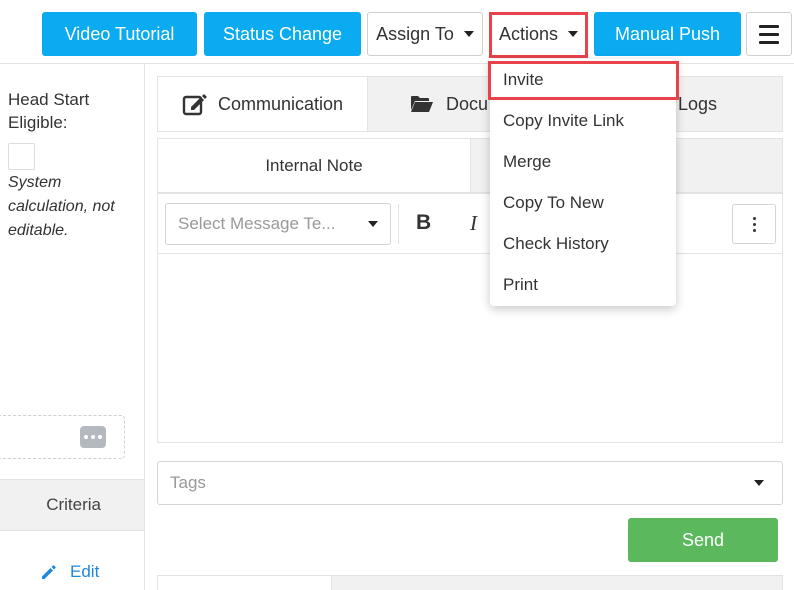 This screenshot has width=794, height=590. Describe the element at coordinates (415, 33) in the screenshot. I see `assign-to-label: Assign To` at that location.